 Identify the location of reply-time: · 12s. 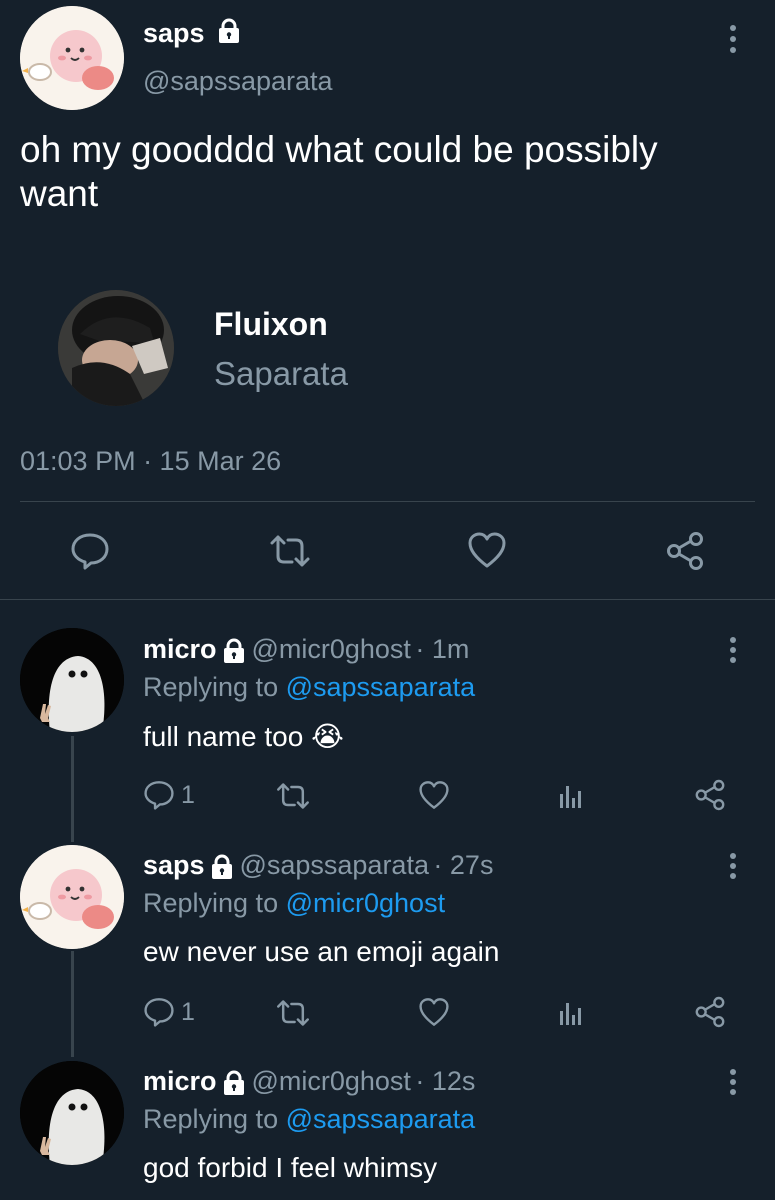
(445, 1081).